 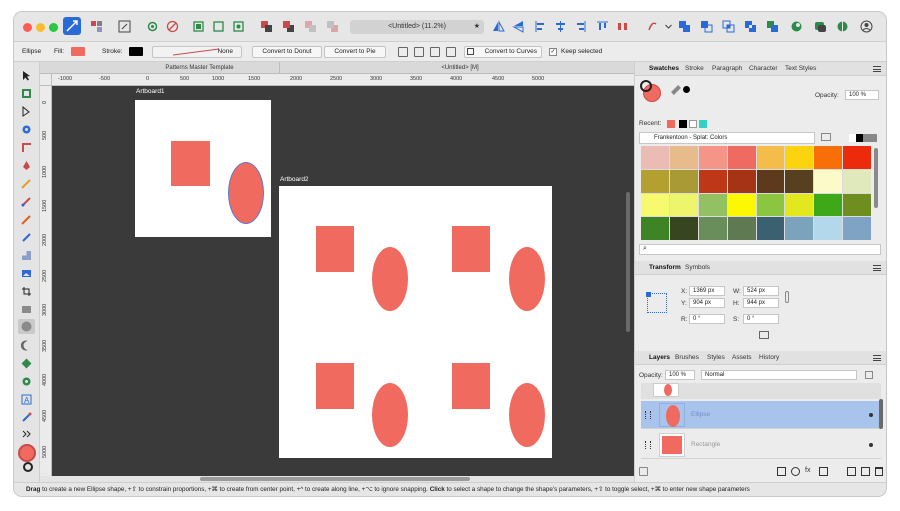 I want to click on recent-color-swatch, so click(x=683, y=124).